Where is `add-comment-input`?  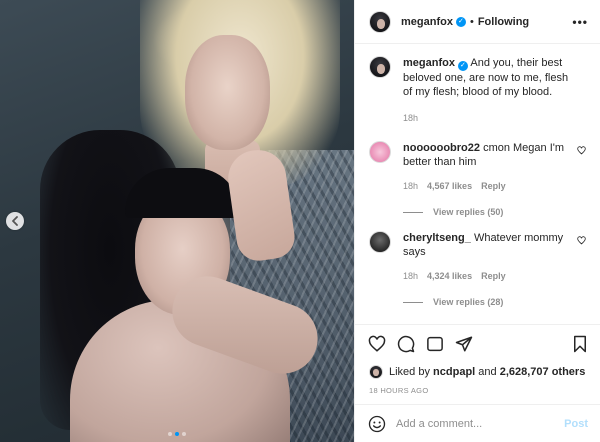
add-comment-input is located at coordinates (480, 423).